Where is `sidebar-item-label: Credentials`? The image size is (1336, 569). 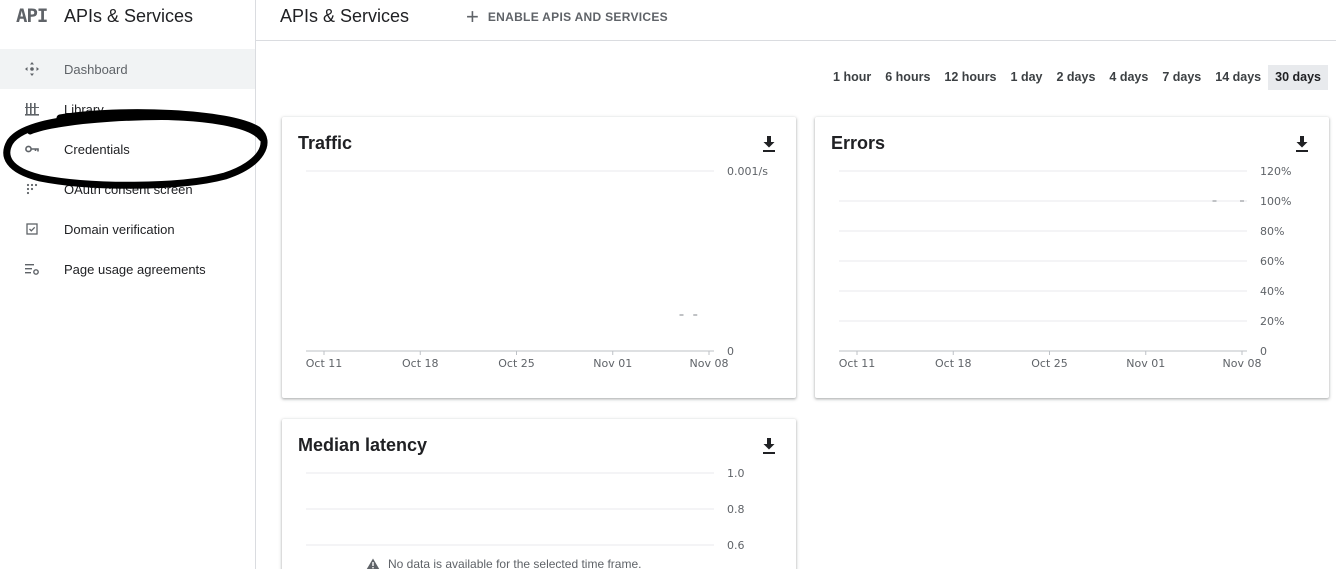
sidebar-item-label: Credentials is located at coordinates (97, 149).